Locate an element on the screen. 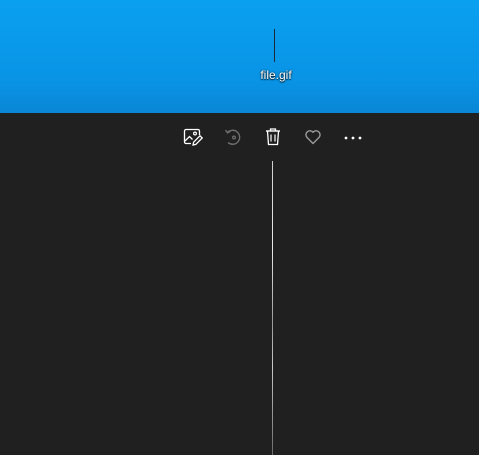 This screenshot has width=479, height=455. delete-button is located at coordinates (273, 137).